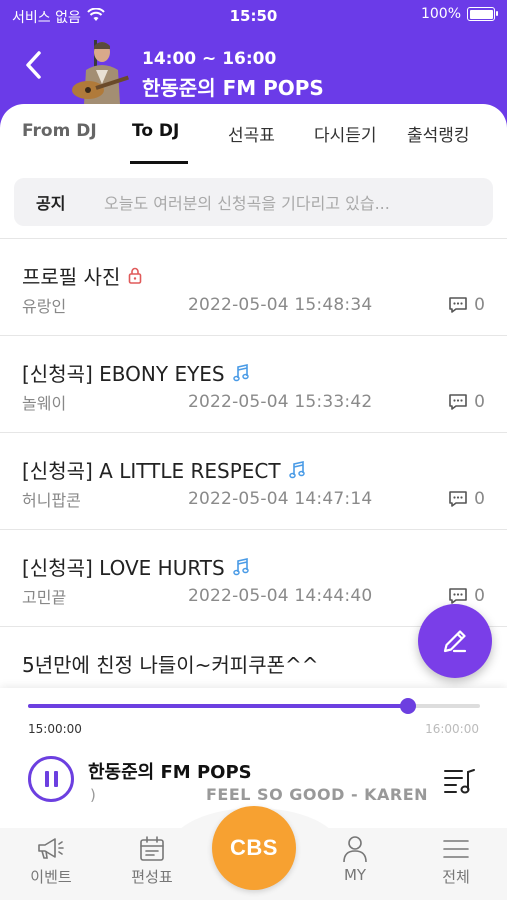  I want to click on tab-to-dj: To DJ, so click(155, 131).